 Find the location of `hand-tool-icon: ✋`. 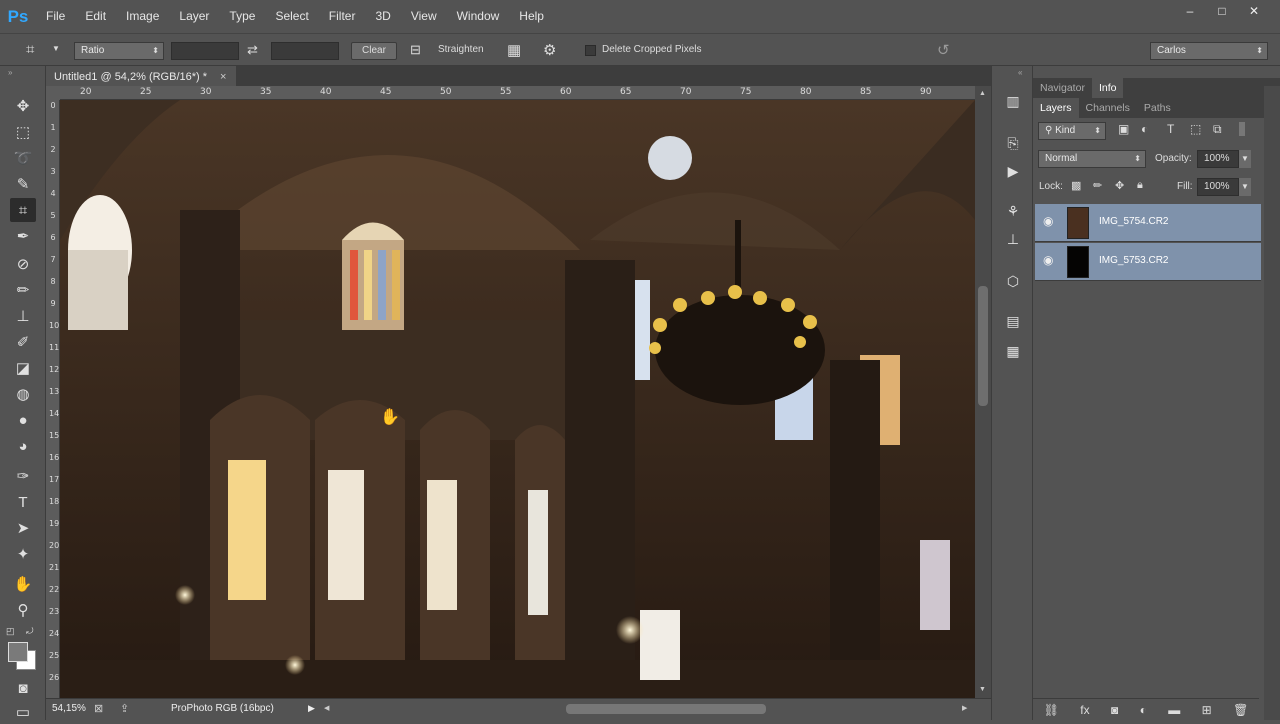

hand-tool-icon: ✋ is located at coordinates (23, 584).